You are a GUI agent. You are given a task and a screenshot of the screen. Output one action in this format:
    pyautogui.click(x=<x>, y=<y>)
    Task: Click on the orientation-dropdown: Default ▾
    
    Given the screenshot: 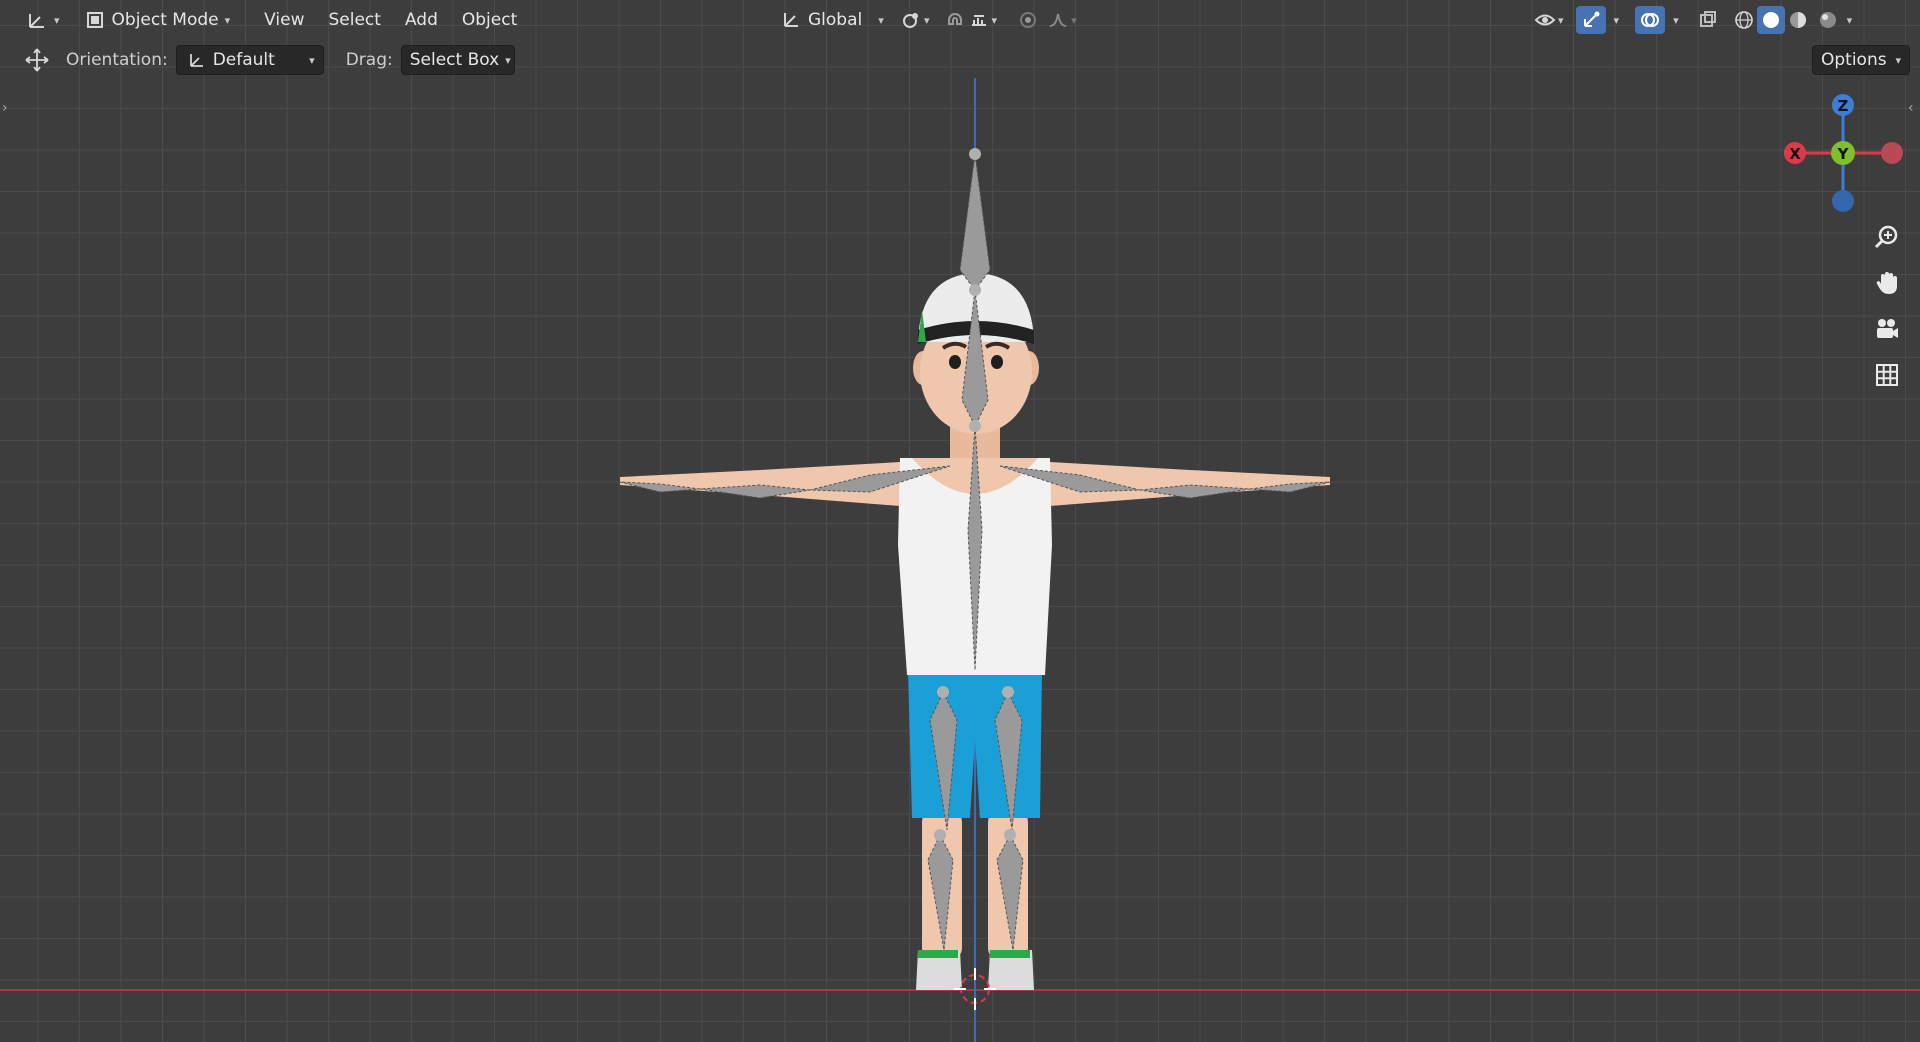 What is the action you would take?
    pyautogui.click(x=249, y=60)
    